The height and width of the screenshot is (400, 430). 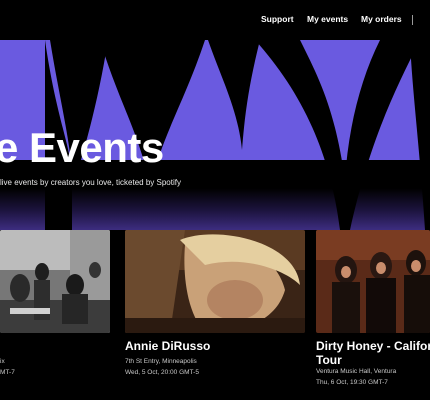 What do you see at coordinates (277, 19) in the screenshot?
I see `support-link: Support` at bounding box center [277, 19].